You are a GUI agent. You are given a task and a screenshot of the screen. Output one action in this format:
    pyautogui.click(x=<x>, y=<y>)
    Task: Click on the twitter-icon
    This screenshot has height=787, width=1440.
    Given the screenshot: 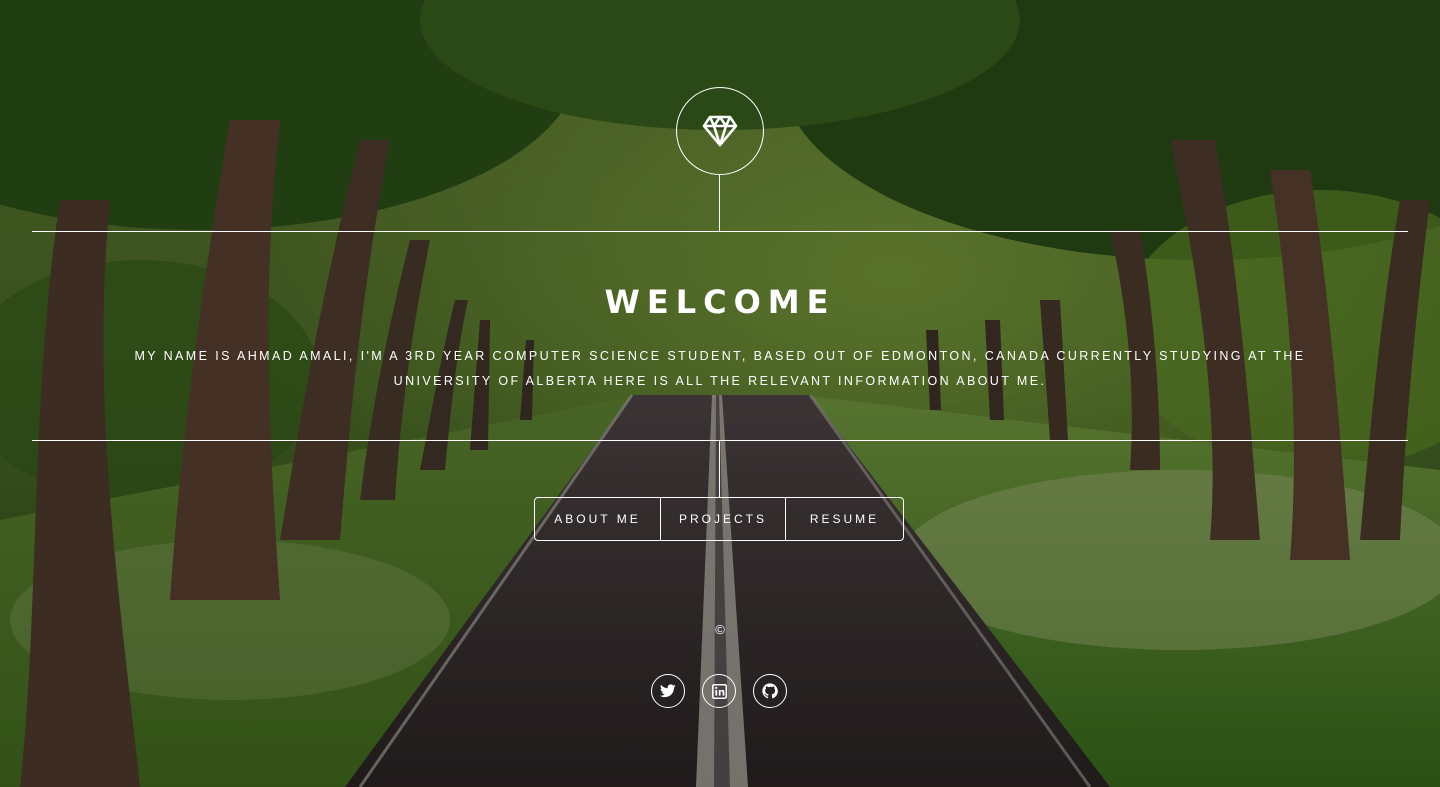 What is the action you would take?
    pyautogui.click(x=668, y=691)
    